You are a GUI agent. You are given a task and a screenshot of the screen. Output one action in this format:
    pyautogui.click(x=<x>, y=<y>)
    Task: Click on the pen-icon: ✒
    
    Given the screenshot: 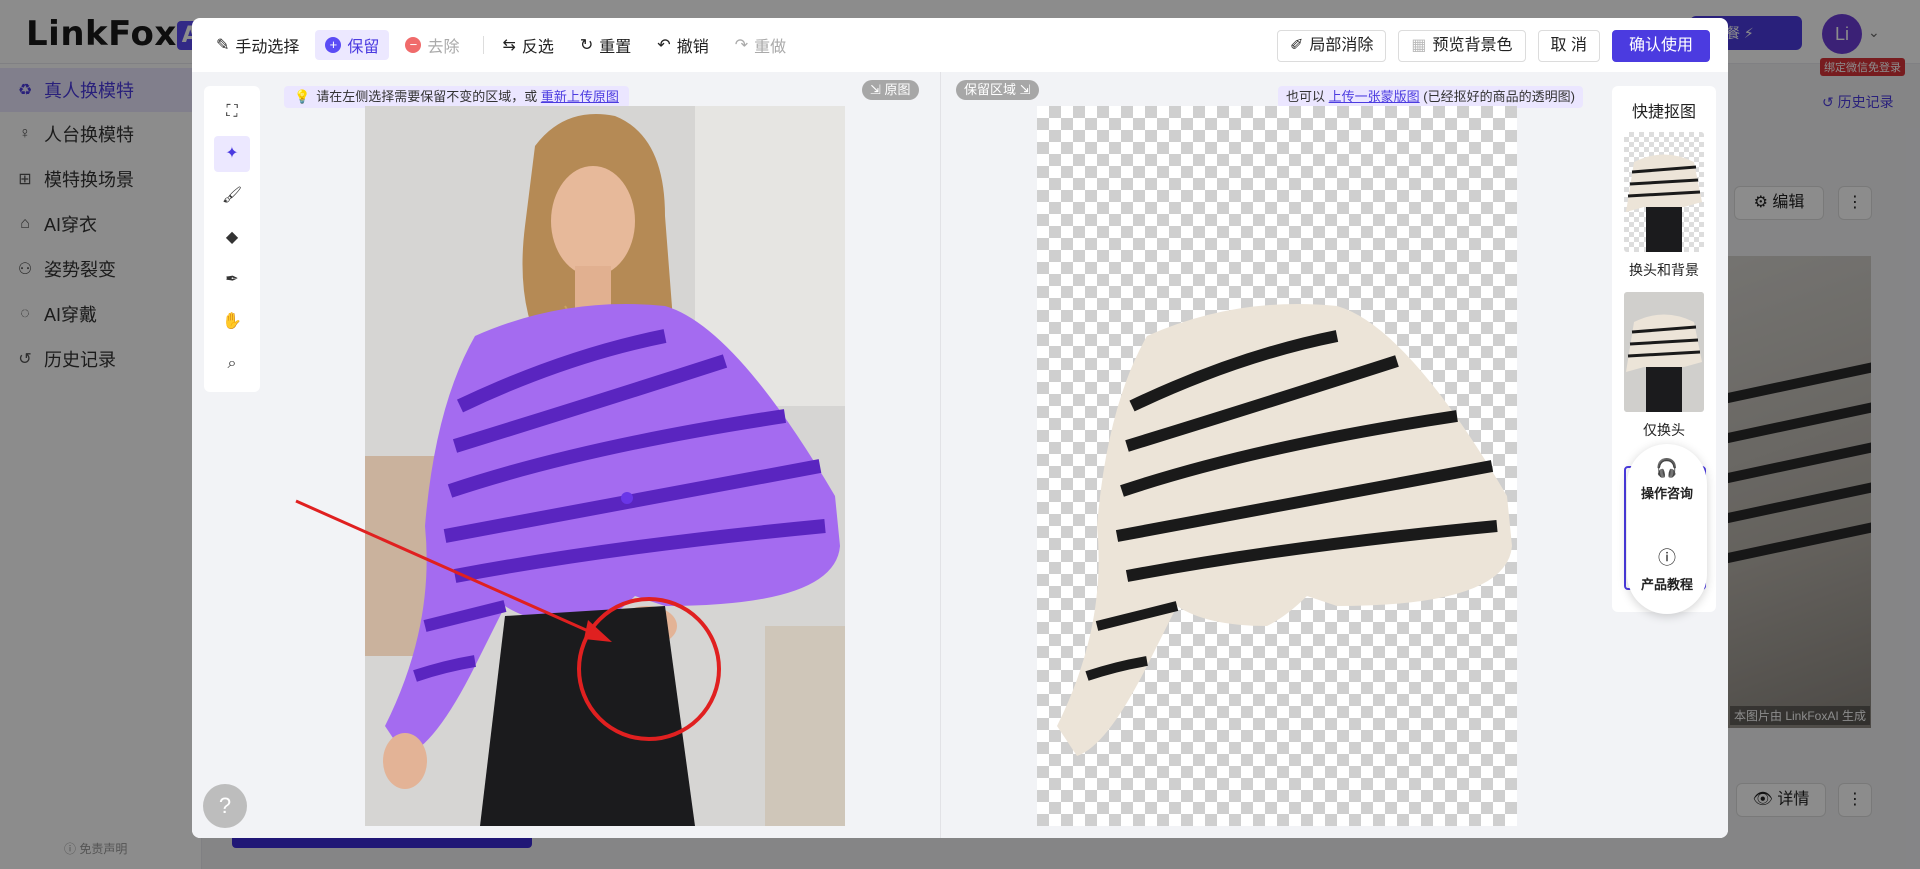 What is the action you would take?
    pyautogui.click(x=232, y=280)
    